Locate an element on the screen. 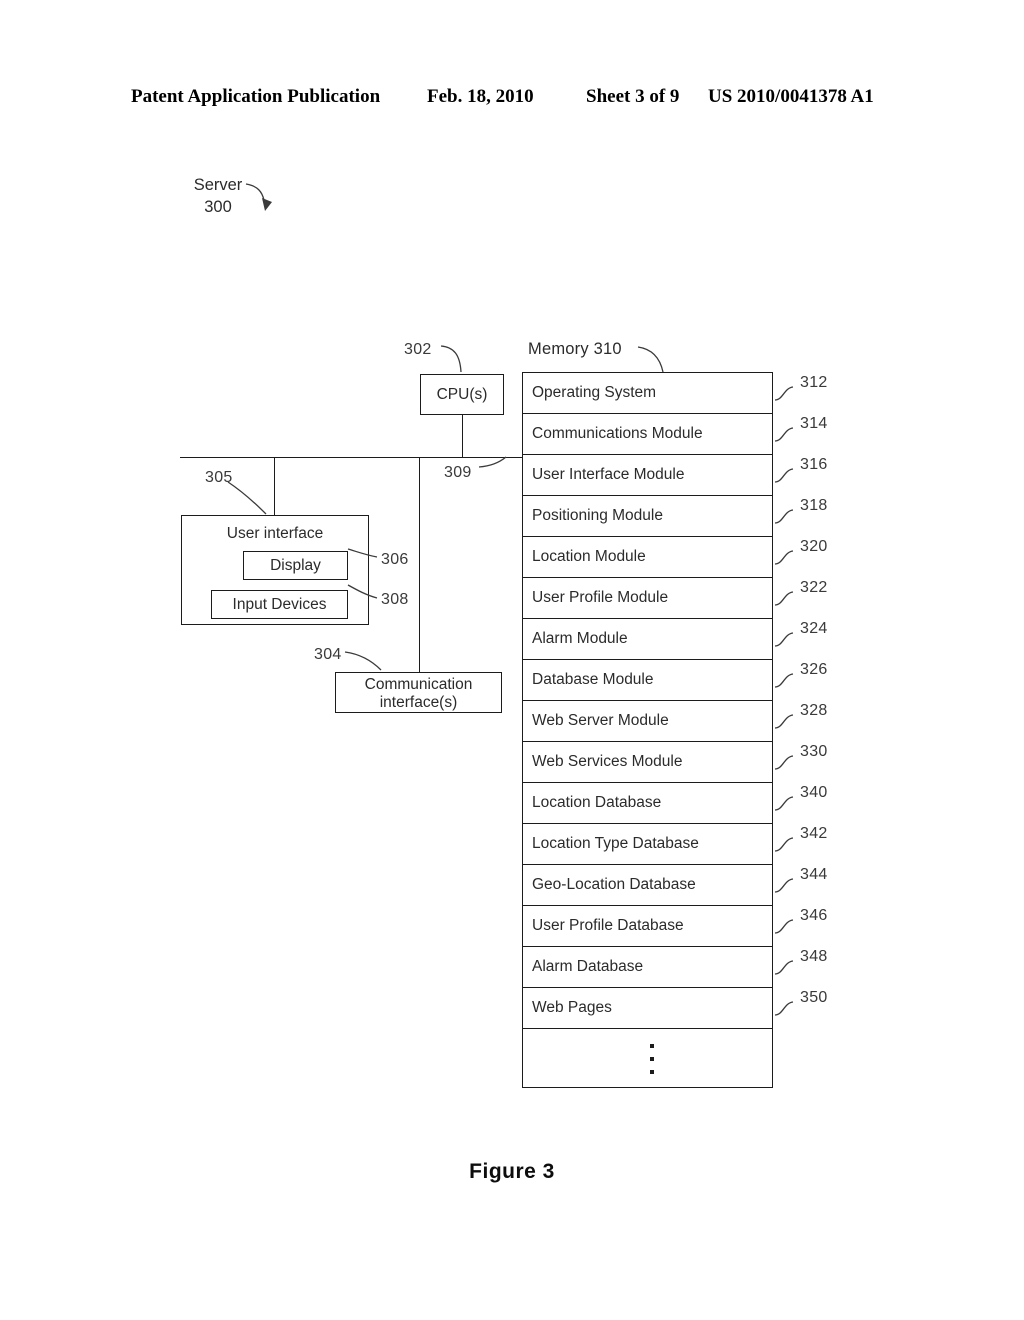  user-interface-block: User interface Display Input Devices is located at coordinates (275, 570).